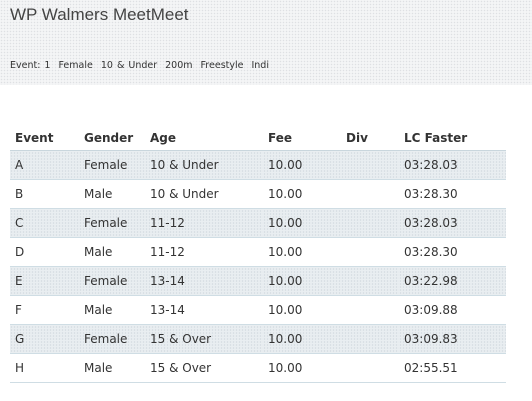 This screenshot has height=401, width=532. What do you see at coordinates (44, 223) in the screenshot?
I see `cell-event: C` at bounding box center [44, 223].